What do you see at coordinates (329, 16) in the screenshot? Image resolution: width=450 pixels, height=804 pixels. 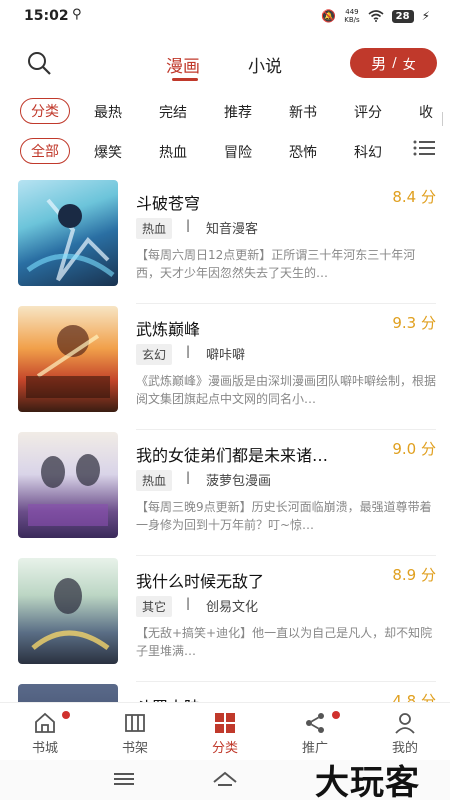 I see `mute-icon: 🔕` at bounding box center [329, 16].